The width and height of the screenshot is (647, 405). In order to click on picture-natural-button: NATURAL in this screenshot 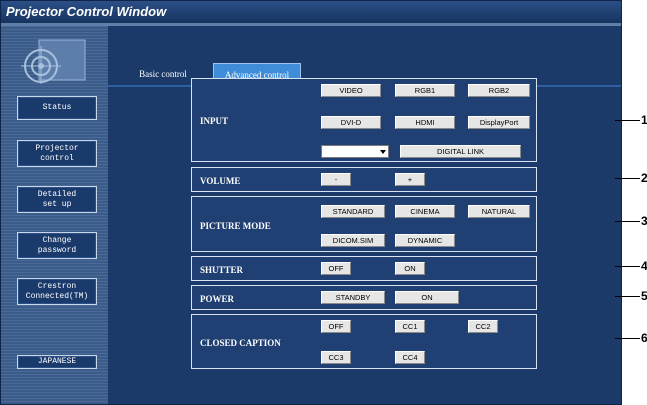, I will do `click(499, 211)`.